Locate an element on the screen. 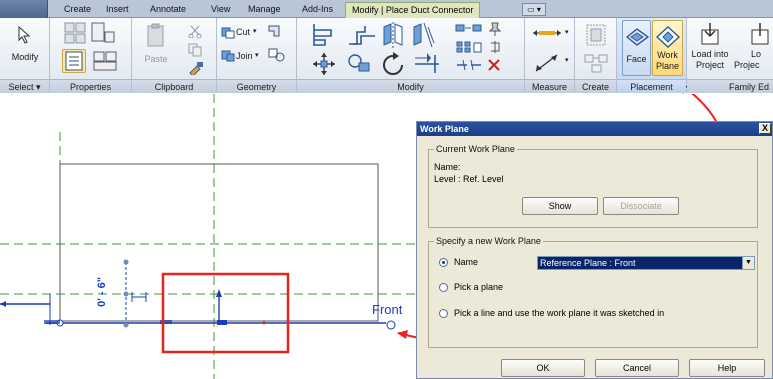  ribbon-minimize-dropdown: ▭ ▾ is located at coordinates (534, 9).